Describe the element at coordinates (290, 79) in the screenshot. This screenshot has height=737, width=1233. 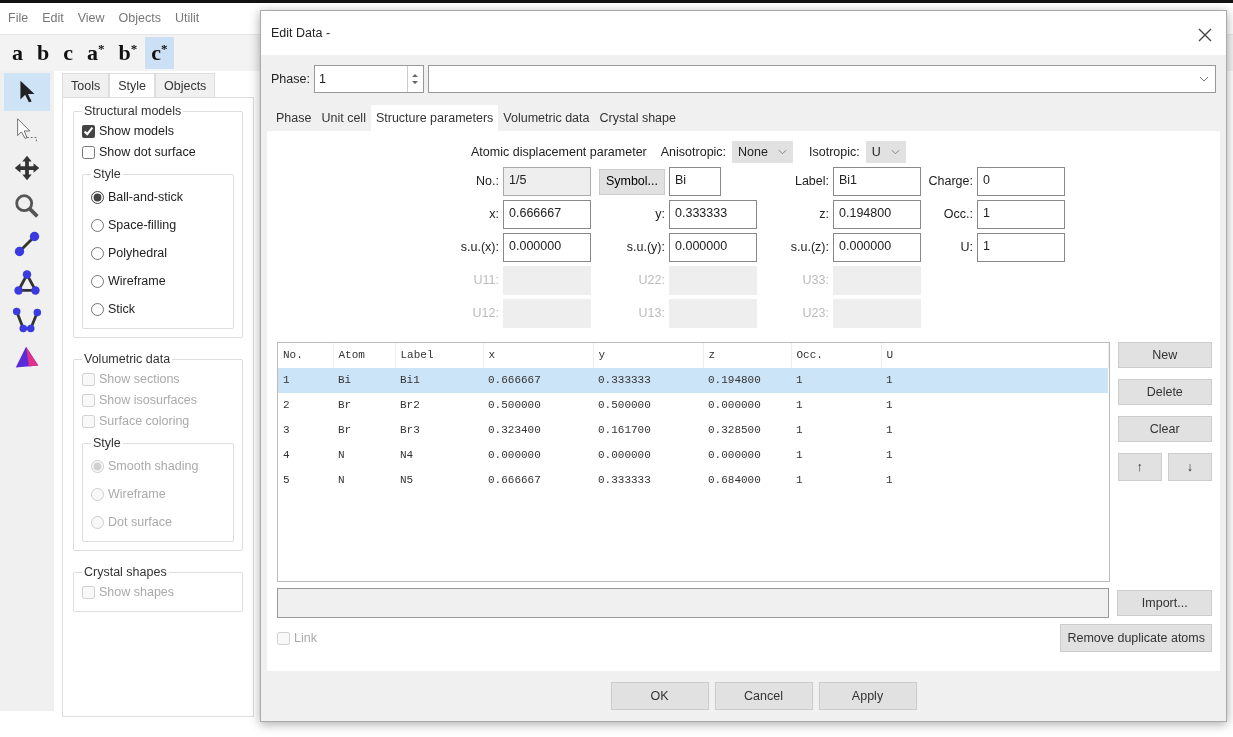
I see `phase-label: Phase:` at that location.